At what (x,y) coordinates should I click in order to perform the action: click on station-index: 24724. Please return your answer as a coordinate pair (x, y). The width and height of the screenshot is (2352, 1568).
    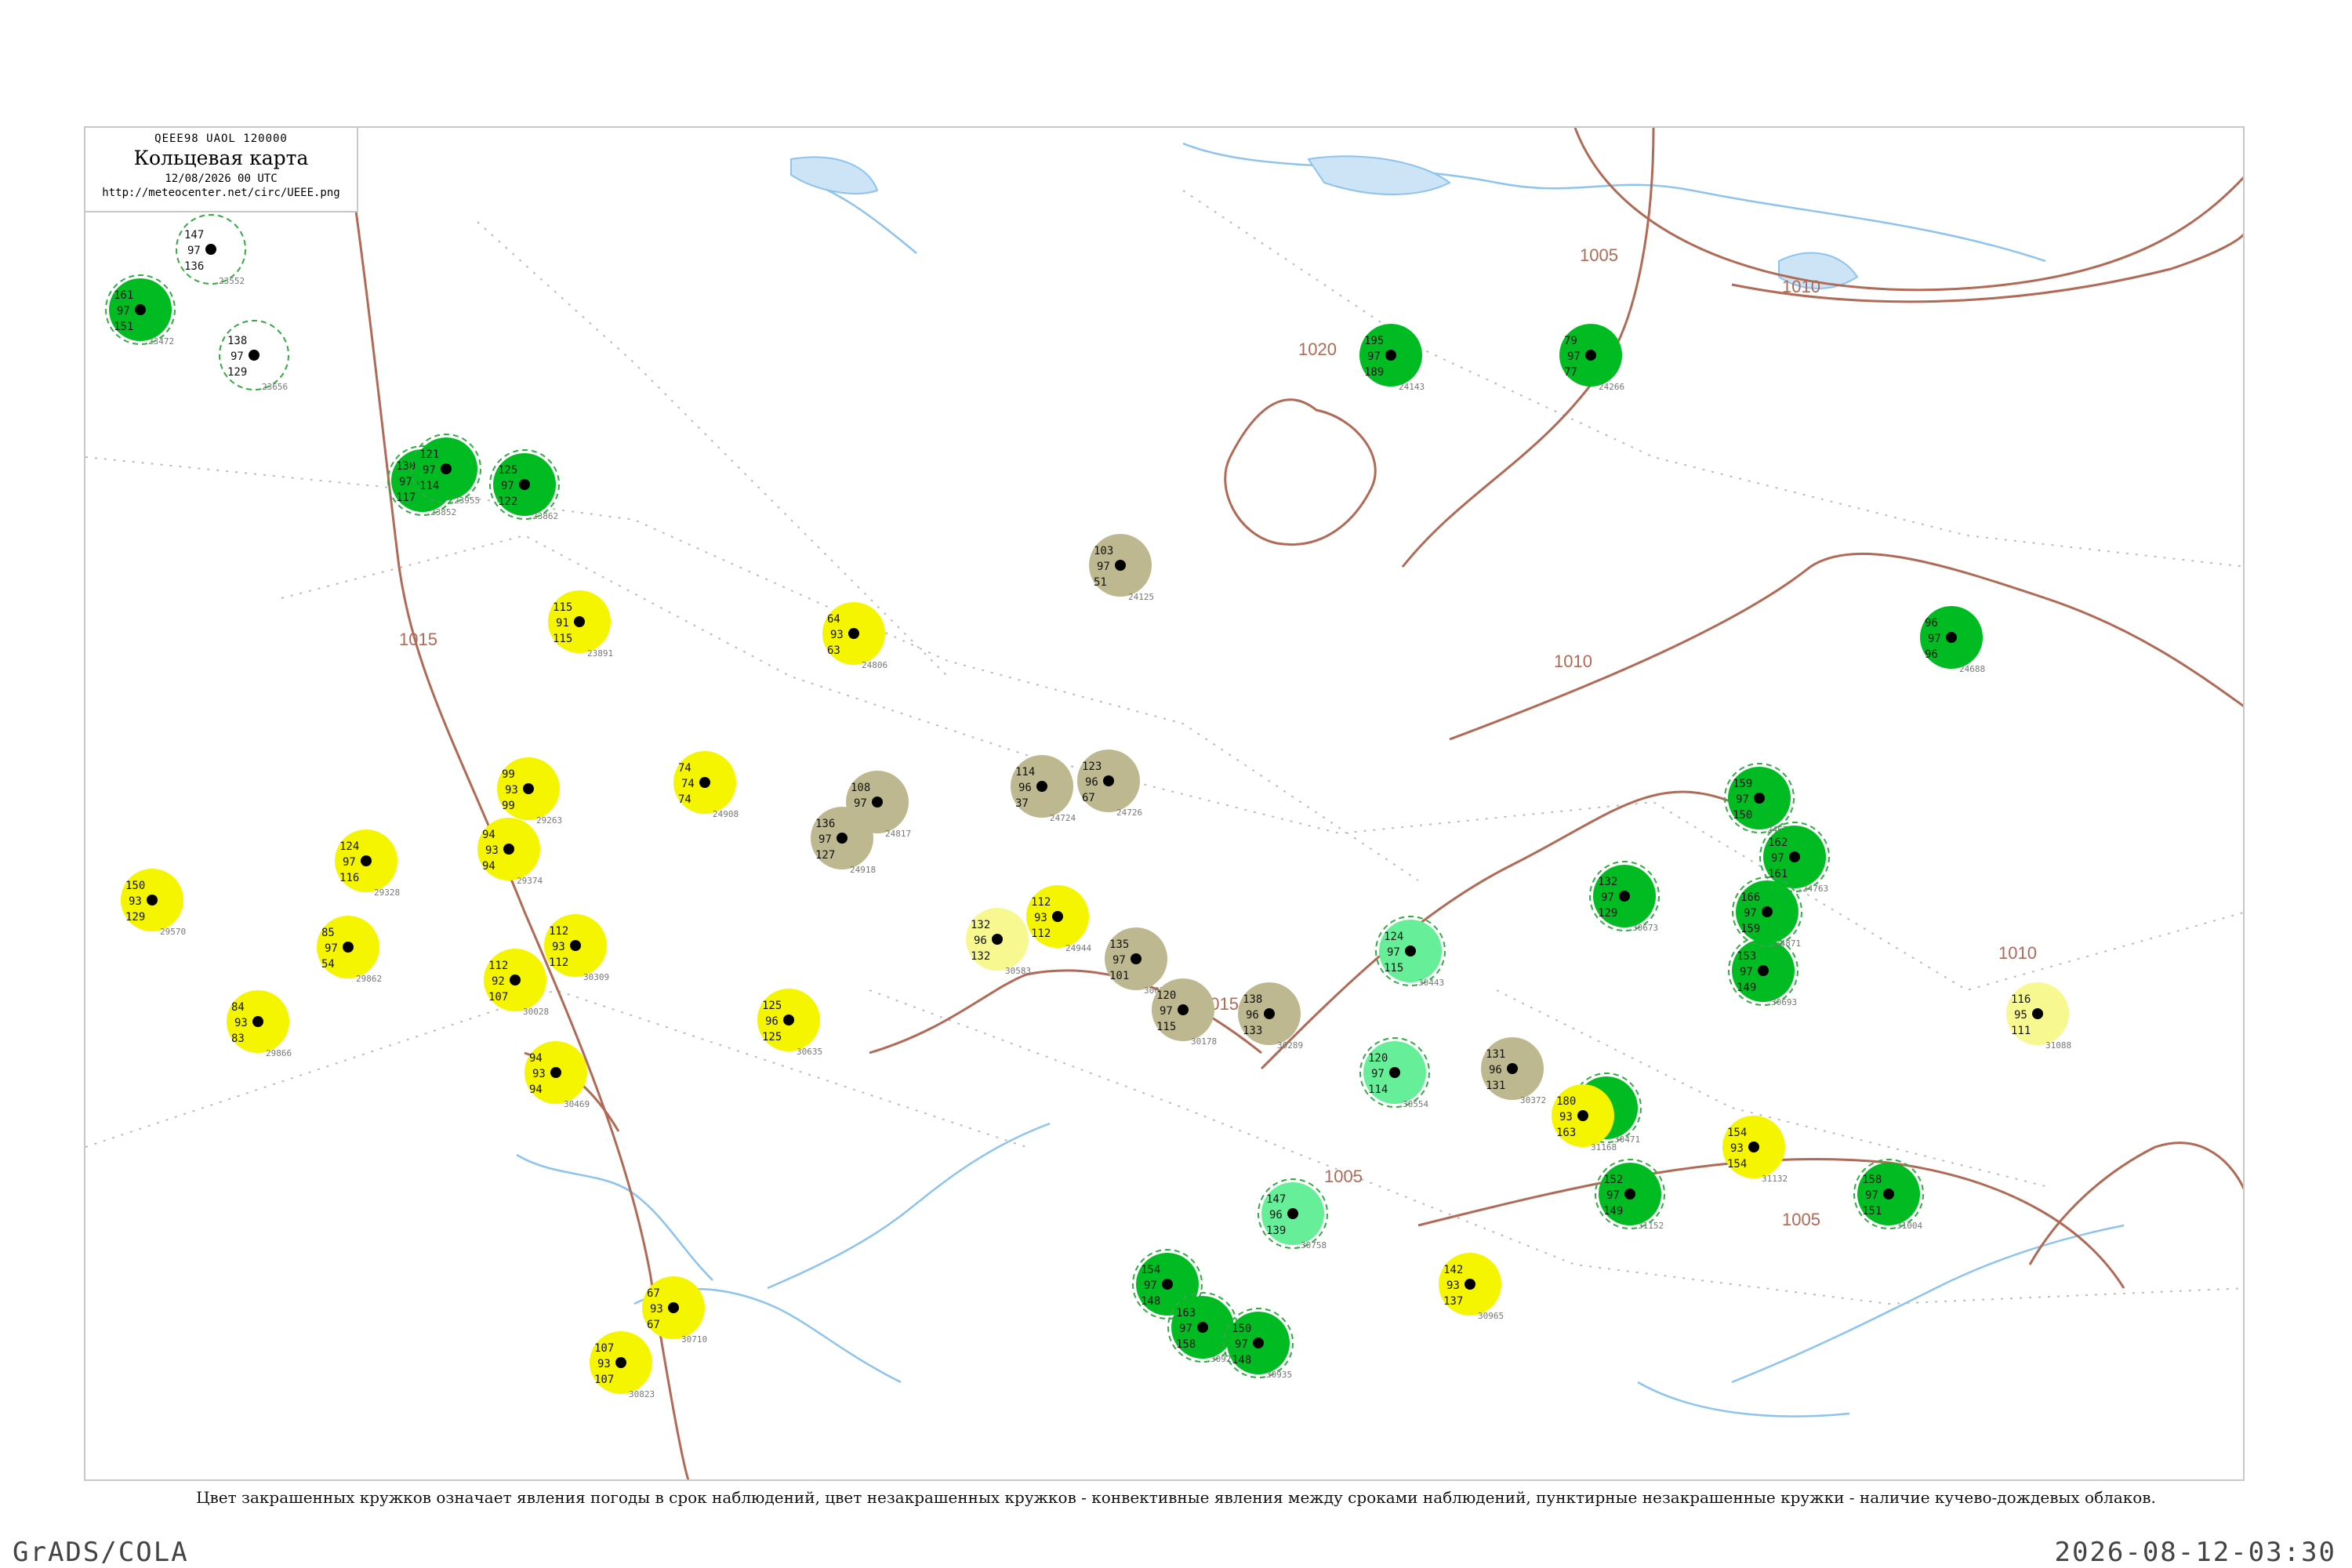
    Looking at the image, I should click on (1063, 818).